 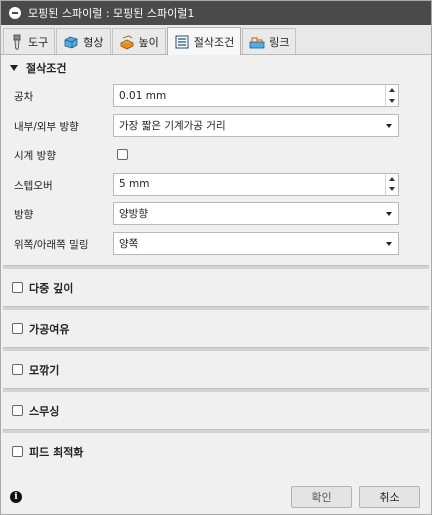 What do you see at coordinates (15, 13) in the screenshot?
I see `collapse-icon` at bounding box center [15, 13].